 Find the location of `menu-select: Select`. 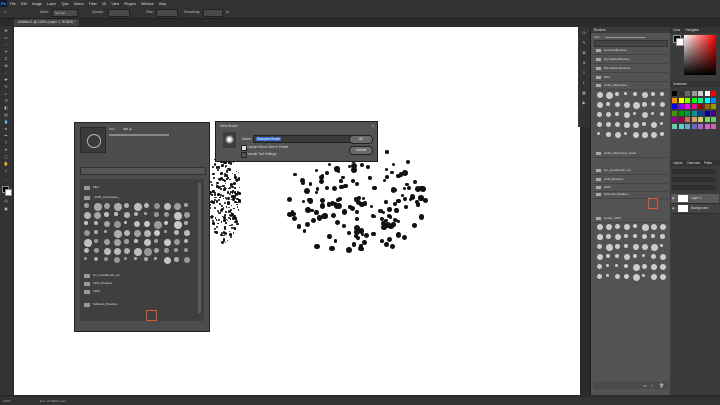

menu-select: Select is located at coordinates (79, 4).